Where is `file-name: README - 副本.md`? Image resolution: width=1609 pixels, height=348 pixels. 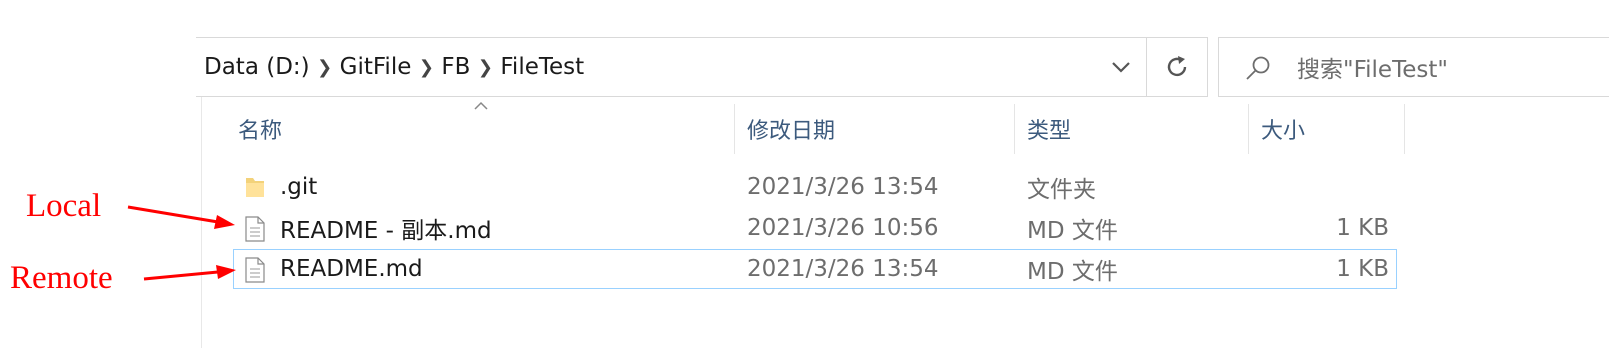
file-name: README - 副本.md is located at coordinates (386, 231).